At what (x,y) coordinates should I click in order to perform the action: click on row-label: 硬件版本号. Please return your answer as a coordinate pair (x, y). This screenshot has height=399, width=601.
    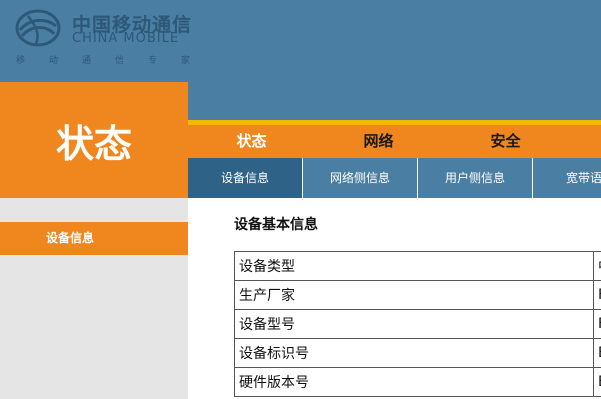
    Looking at the image, I should click on (414, 382).